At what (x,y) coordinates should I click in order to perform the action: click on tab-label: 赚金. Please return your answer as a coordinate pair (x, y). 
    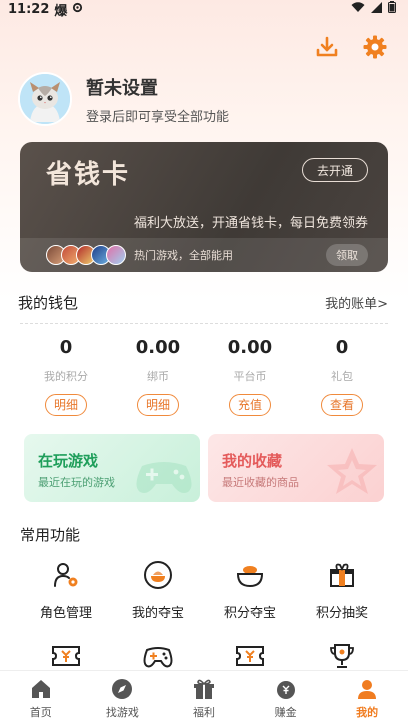
    Looking at the image, I should click on (285, 712).